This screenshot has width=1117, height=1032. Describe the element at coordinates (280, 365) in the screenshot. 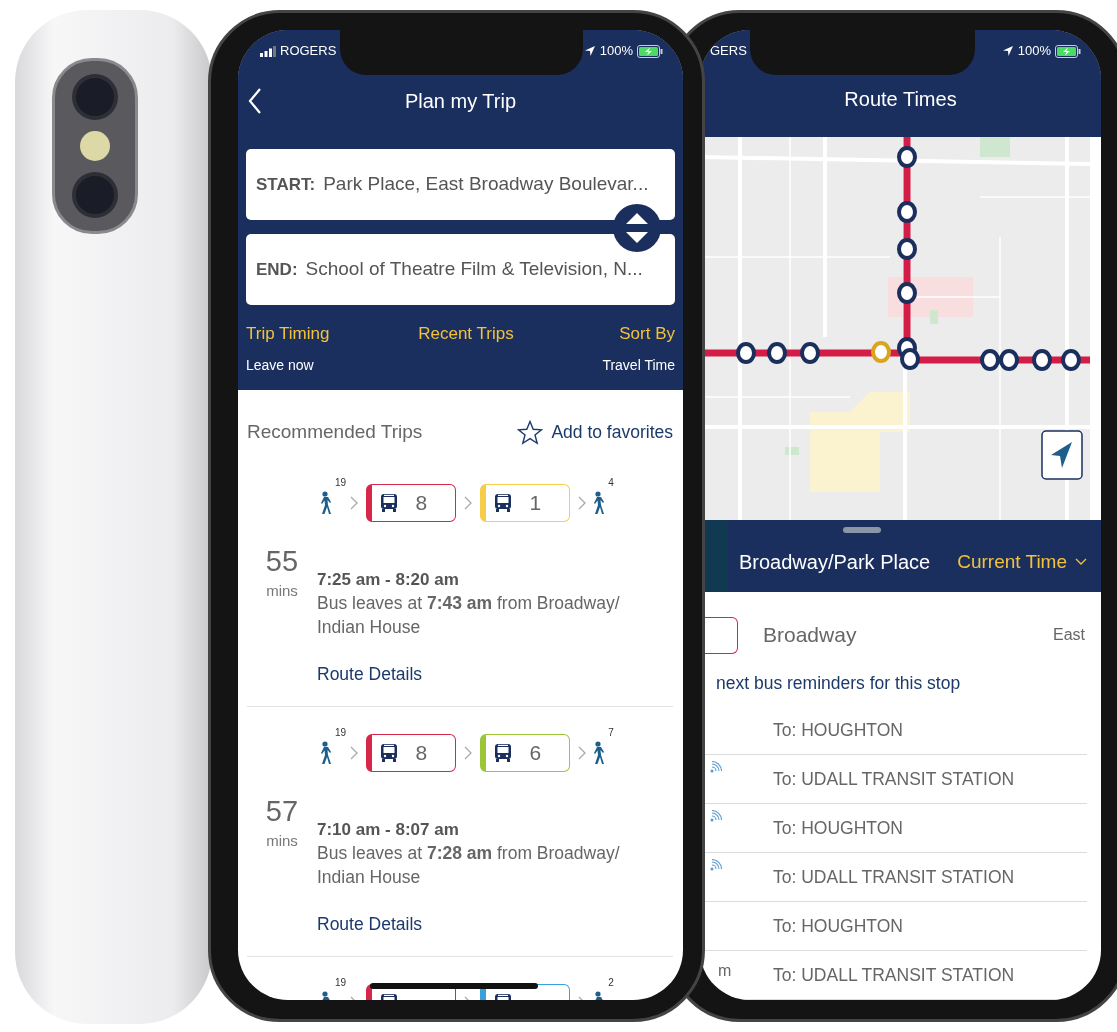

I see `option-value: Leave now` at that location.